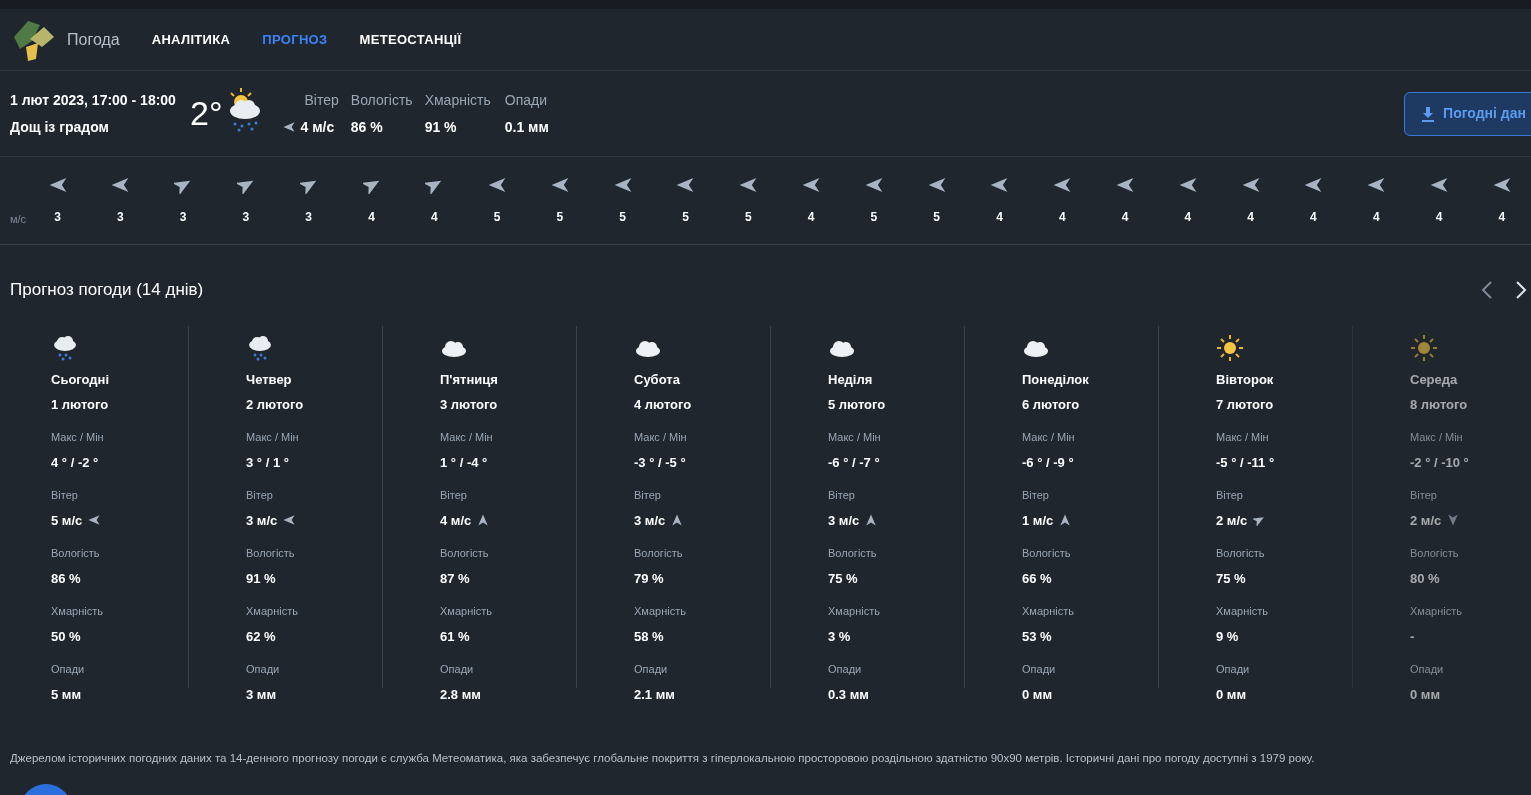 This screenshot has width=1531, height=795. What do you see at coordinates (1038, 520) in the screenshot?
I see `field-value: 1 м/с` at bounding box center [1038, 520].